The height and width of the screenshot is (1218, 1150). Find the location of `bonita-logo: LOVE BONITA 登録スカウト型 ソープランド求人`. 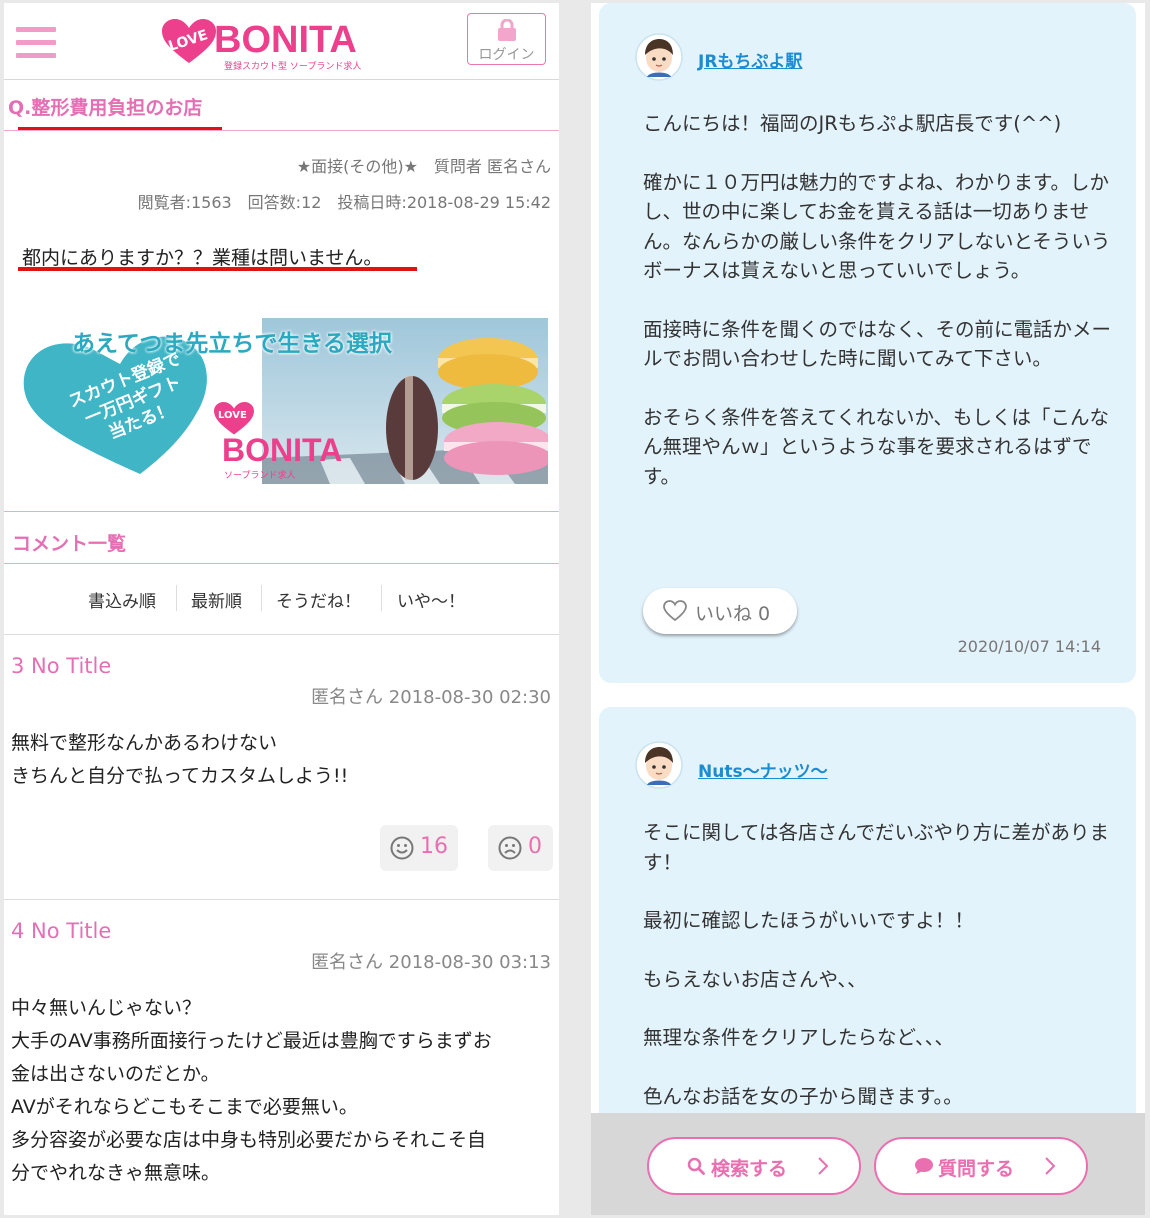

bonita-logo: LOVE BONITA 登録スカウト型 ソープランド求人 is located at coordinates (262, 45).